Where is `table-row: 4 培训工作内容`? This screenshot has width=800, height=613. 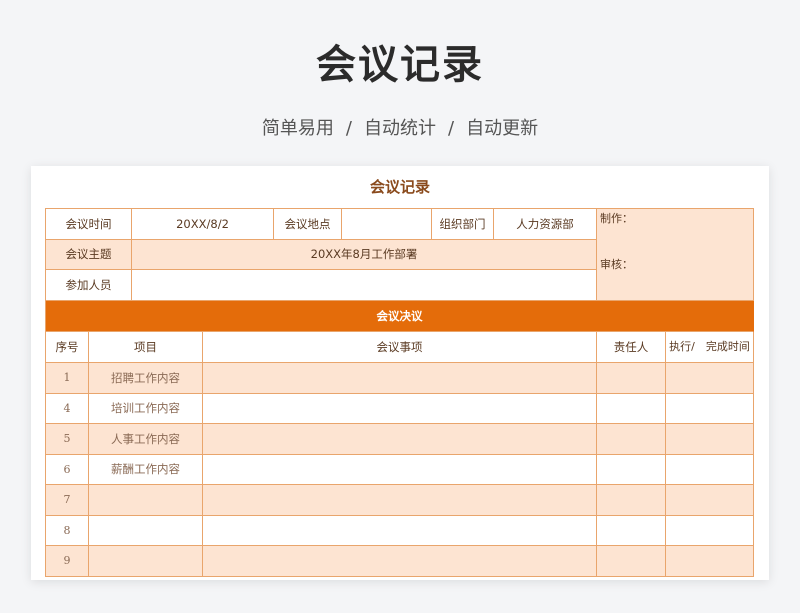
table-row: 4 培训工作内容 is located at coordinates (400, 408).